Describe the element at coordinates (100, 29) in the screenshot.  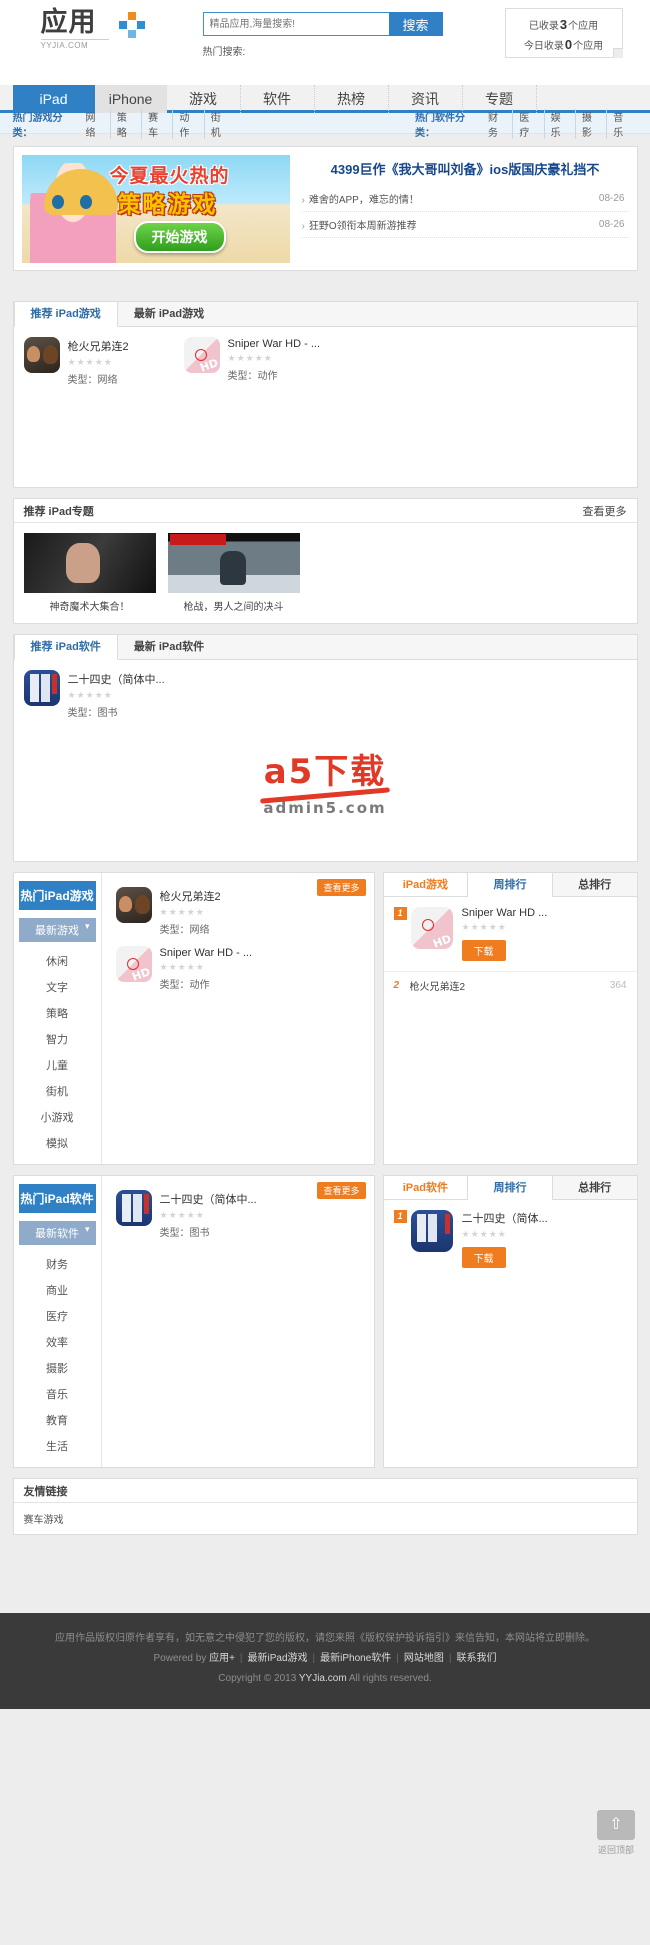
I see `site-logo: 应用 YYJIA.COM` at that location.